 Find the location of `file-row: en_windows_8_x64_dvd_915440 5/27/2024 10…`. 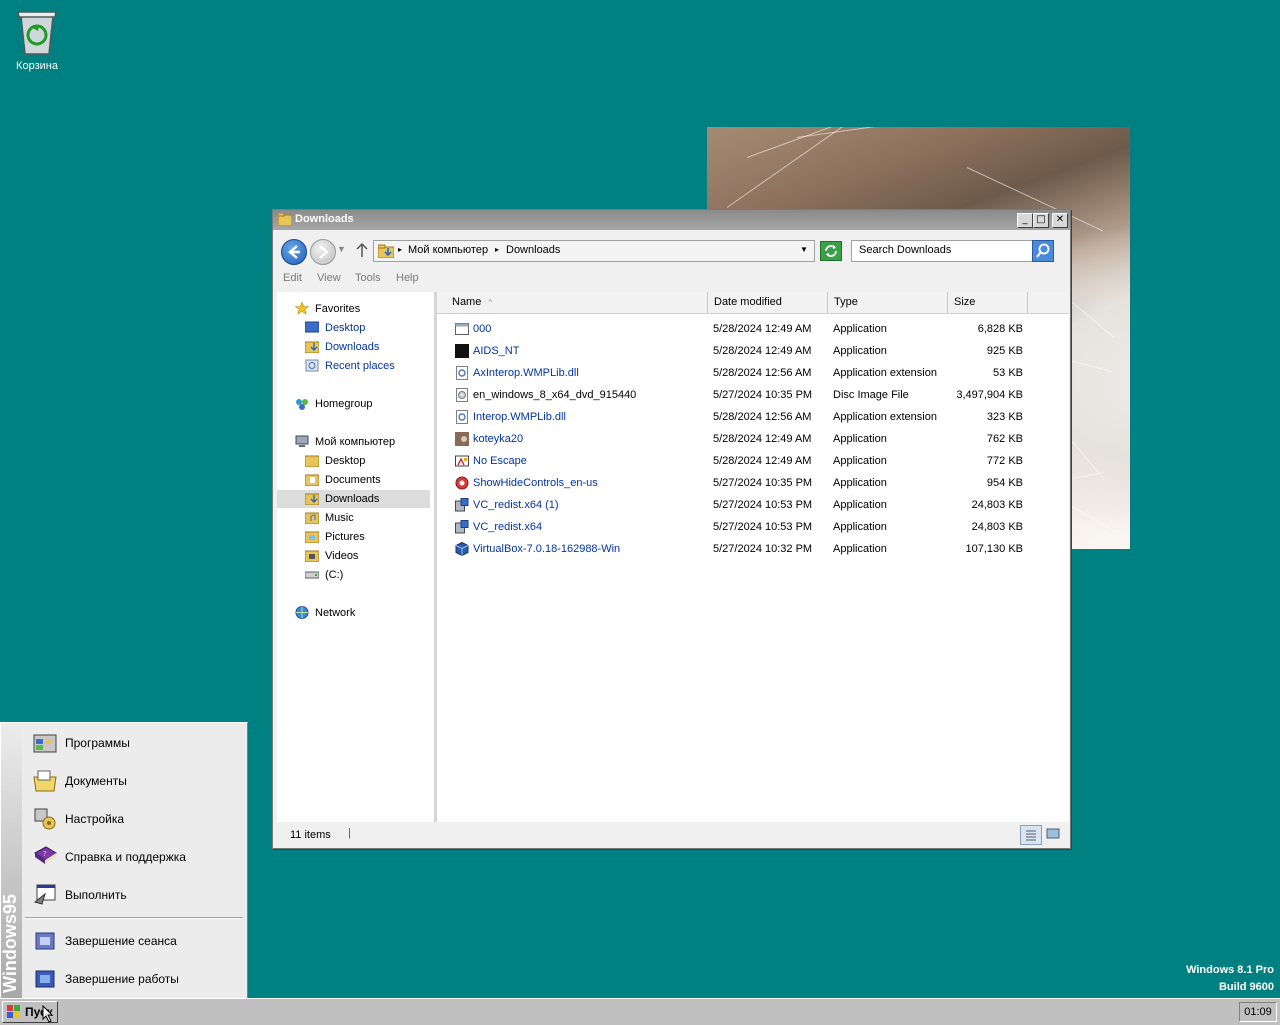

file-row: en_windows_8_x64_dvd_915440 5/27/2024 10… is located at coordinates (753, 396).